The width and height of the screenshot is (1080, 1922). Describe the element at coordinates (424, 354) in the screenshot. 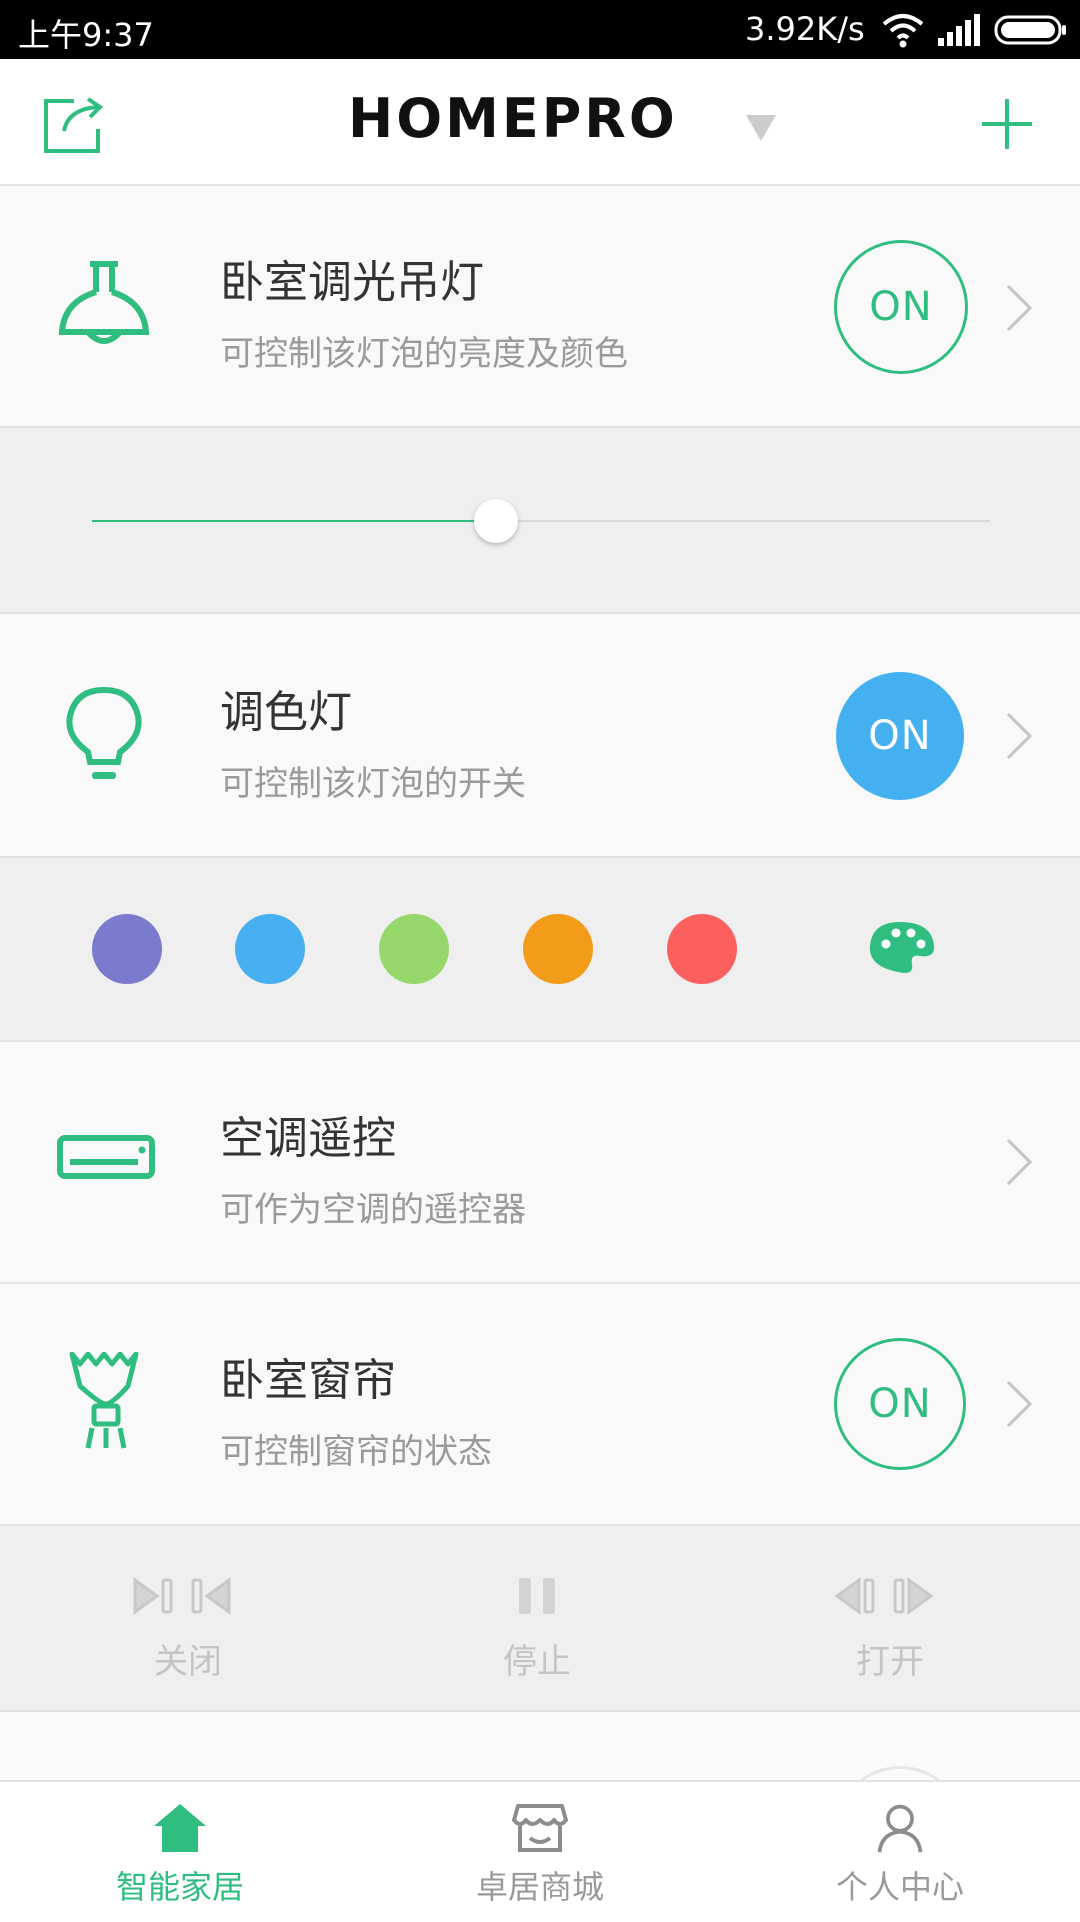

I see `device-subtitle: 可控制该灯泡的亮度及颜色` at that location.